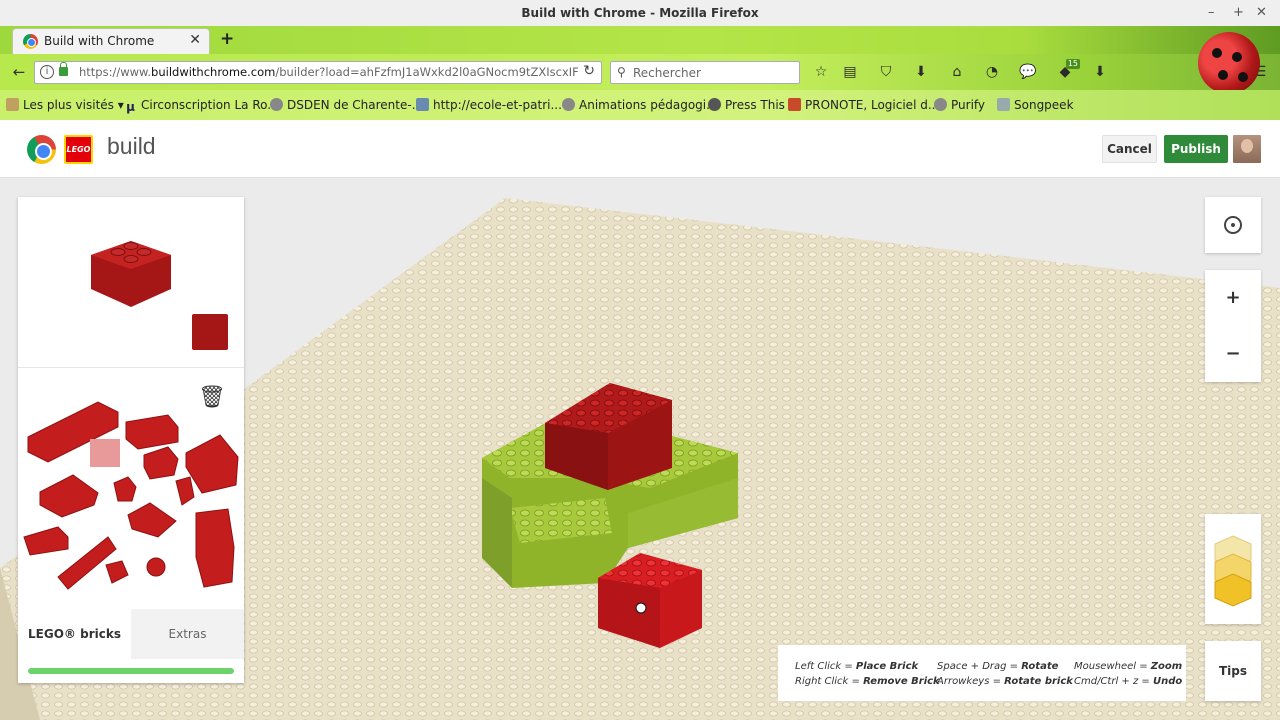  I want to click on zoom-controls: + −, so click(1233, 326).